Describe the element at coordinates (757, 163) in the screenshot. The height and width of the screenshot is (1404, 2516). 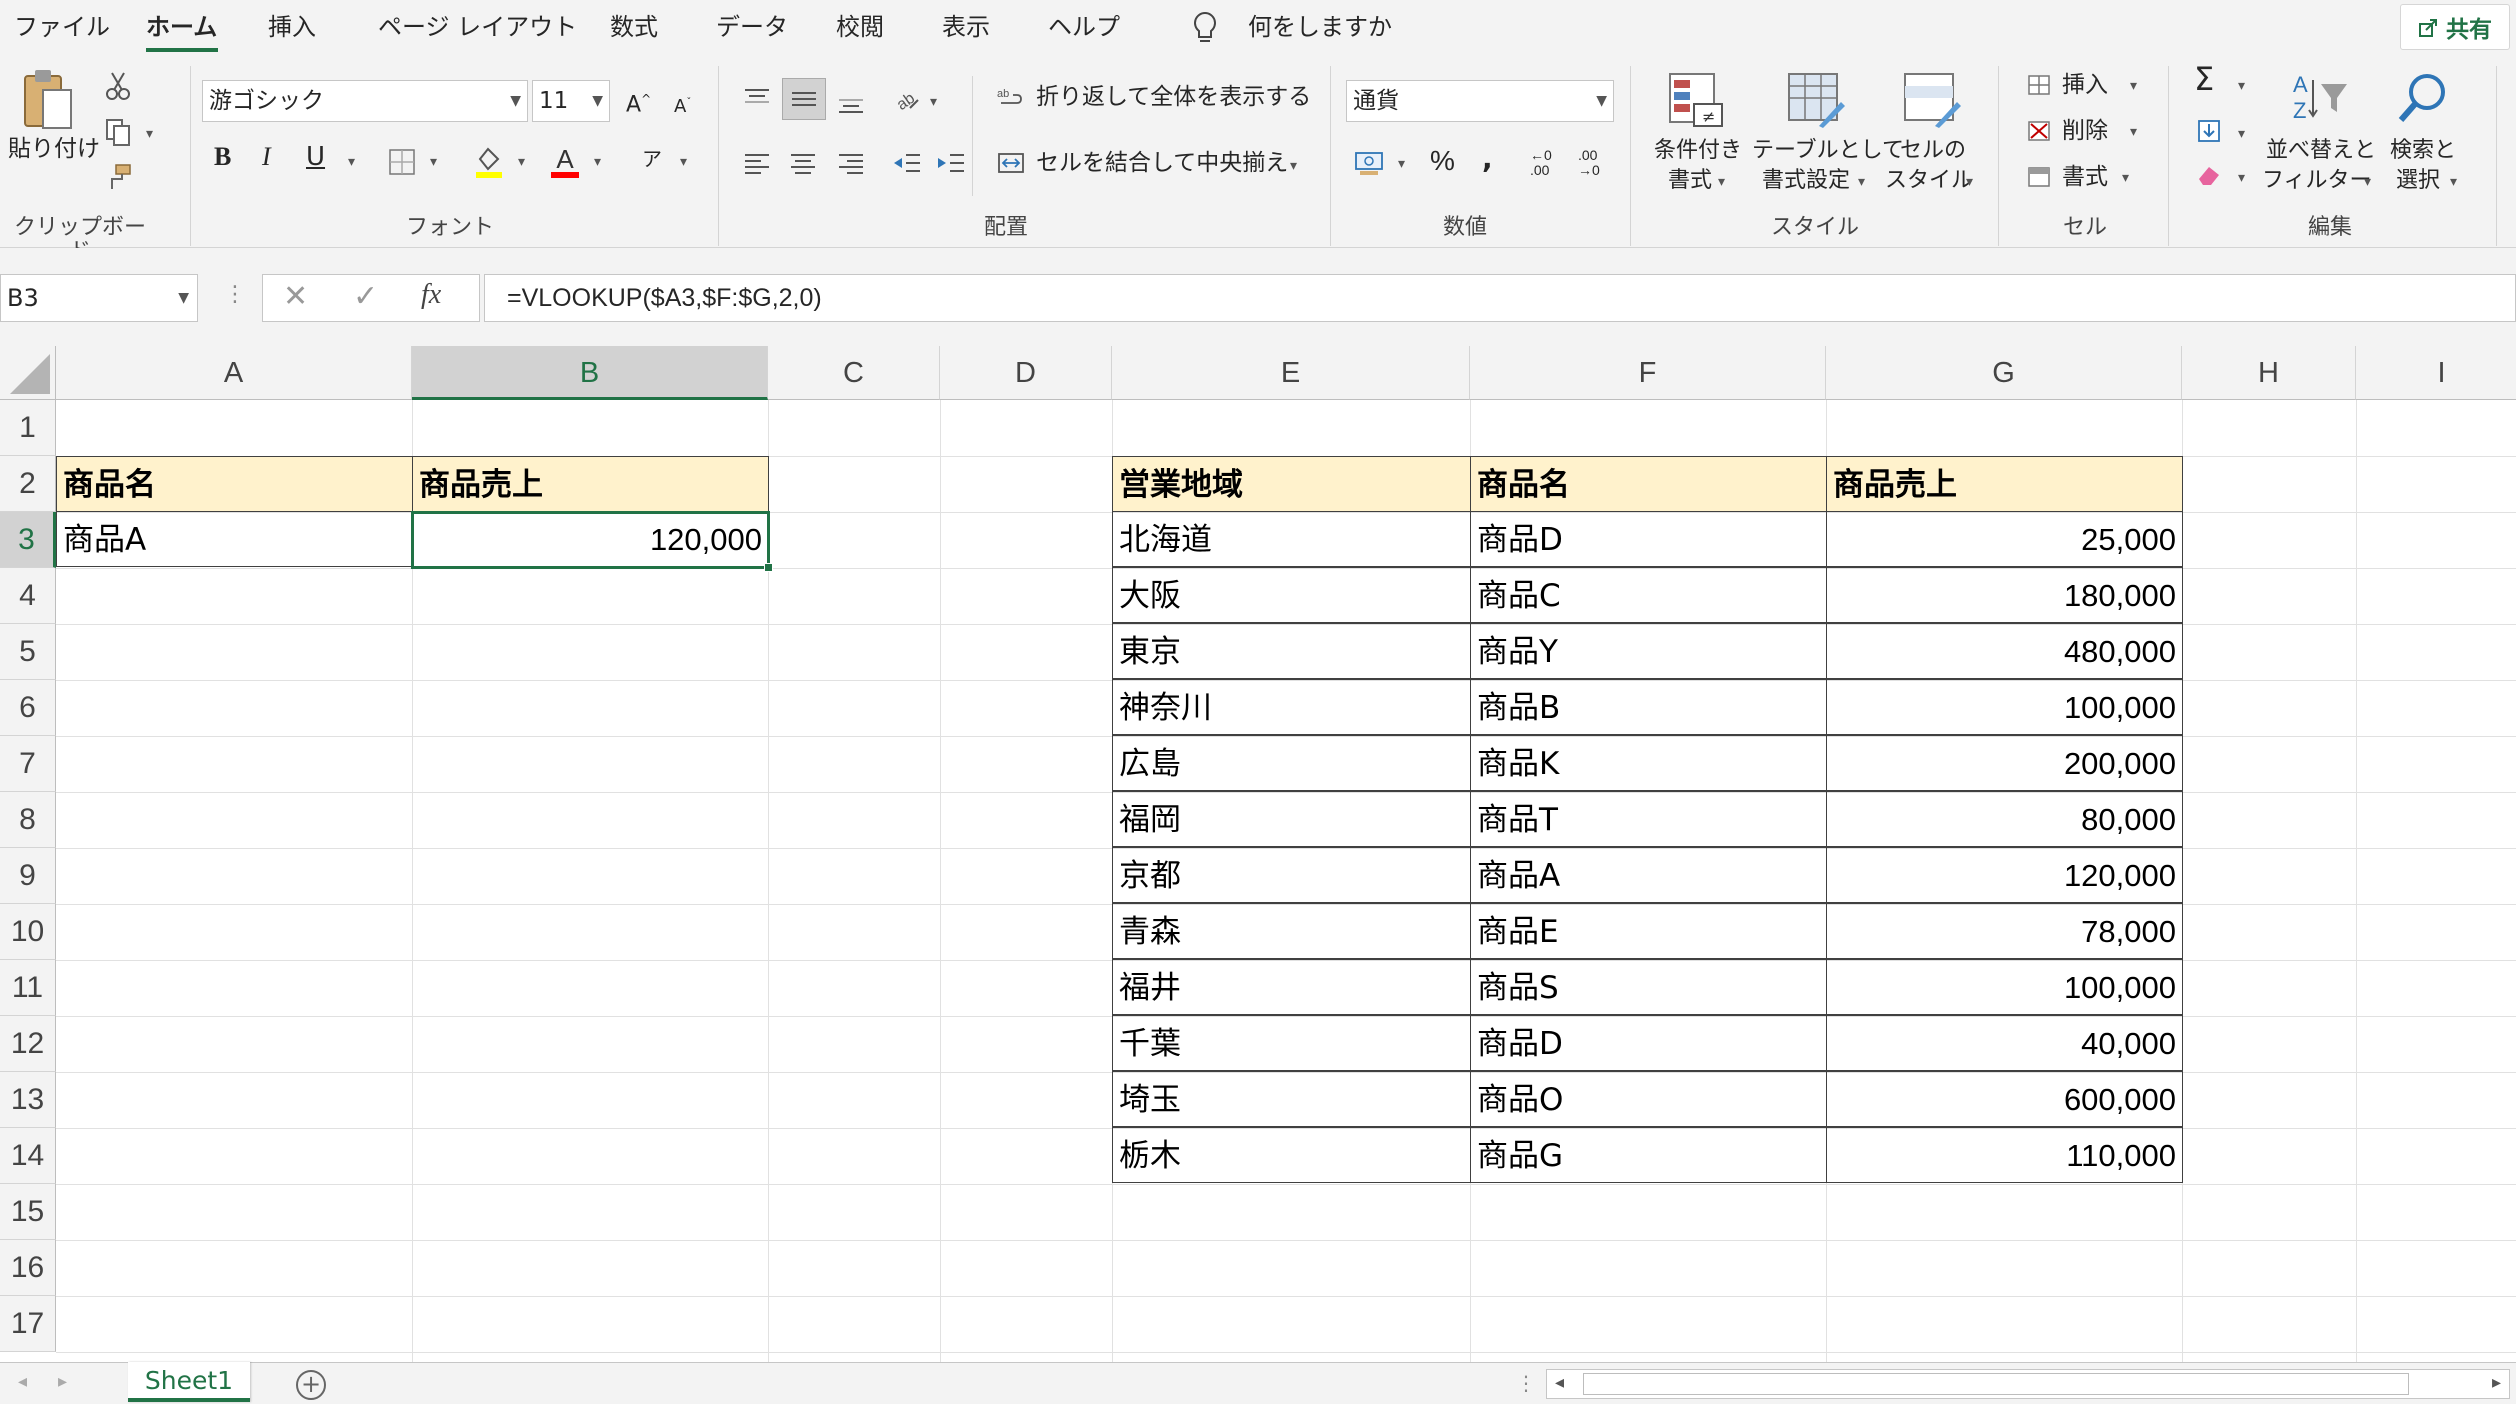
I see `align-left-icon` at that location.